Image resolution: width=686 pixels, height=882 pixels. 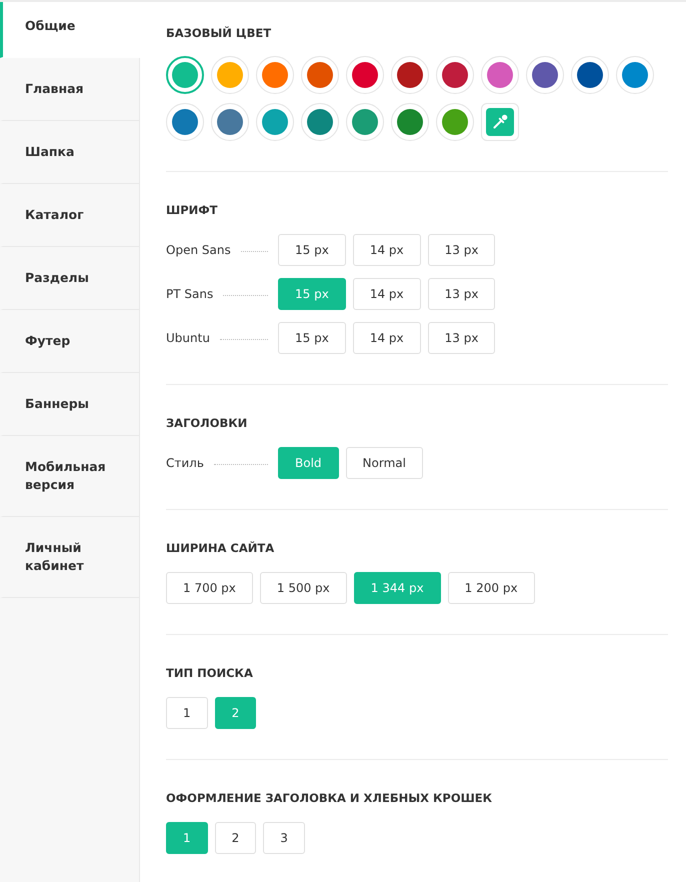 I want to click on color-picker-button, so click(x=500, y=122).